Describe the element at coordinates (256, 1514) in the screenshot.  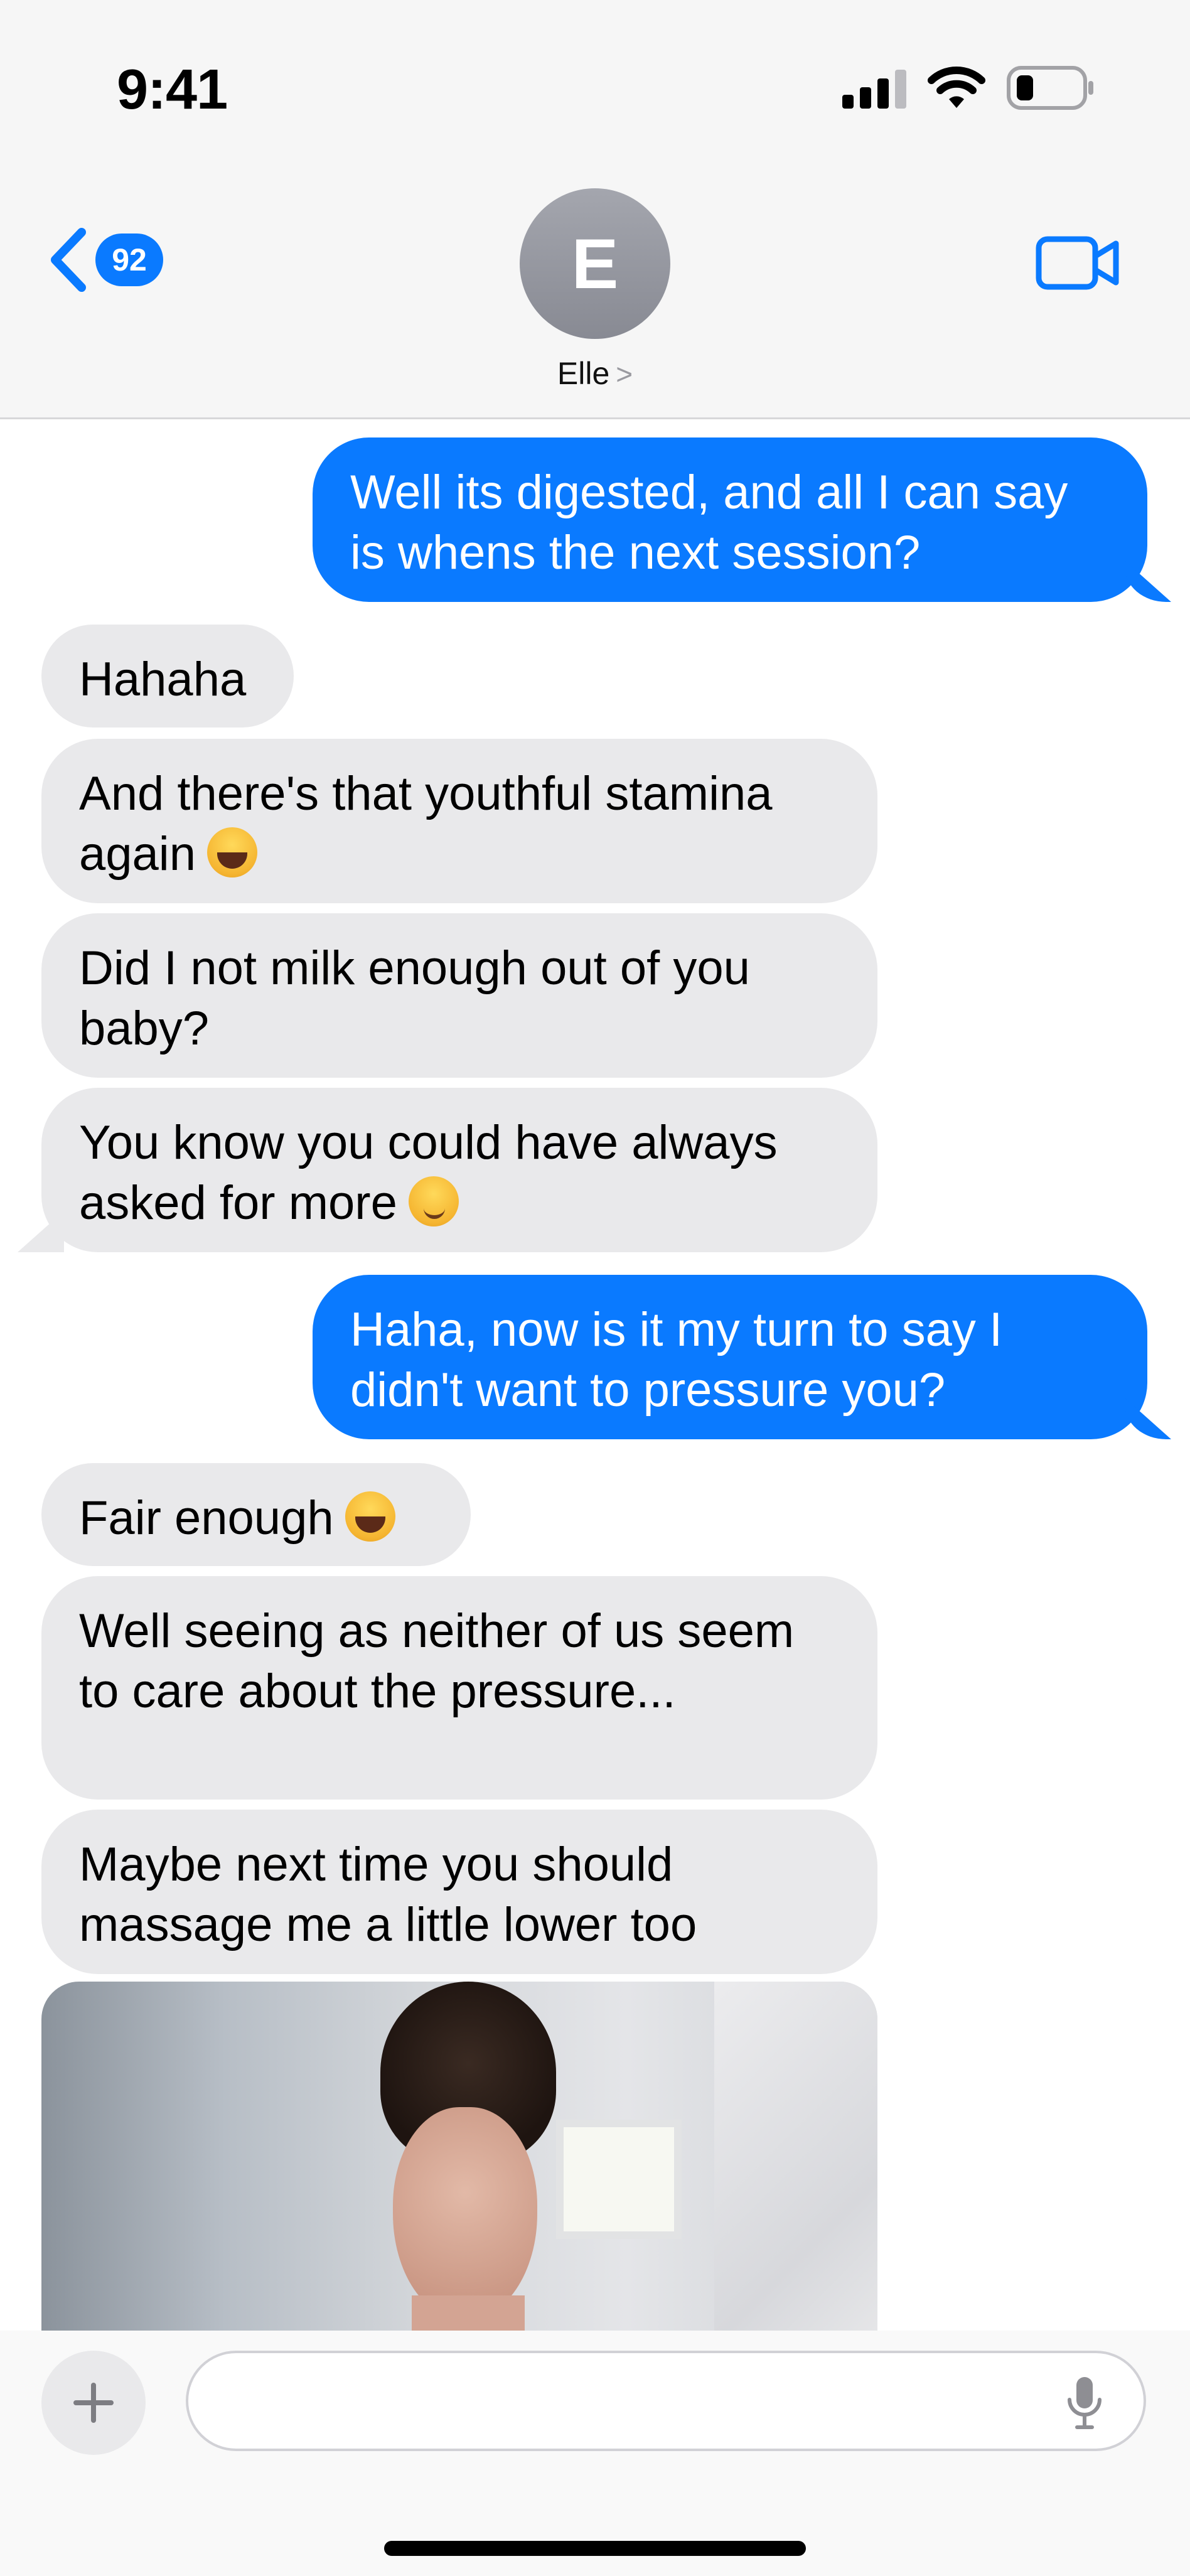
I see `message-bubble-incoming: Fair enough` at that location.